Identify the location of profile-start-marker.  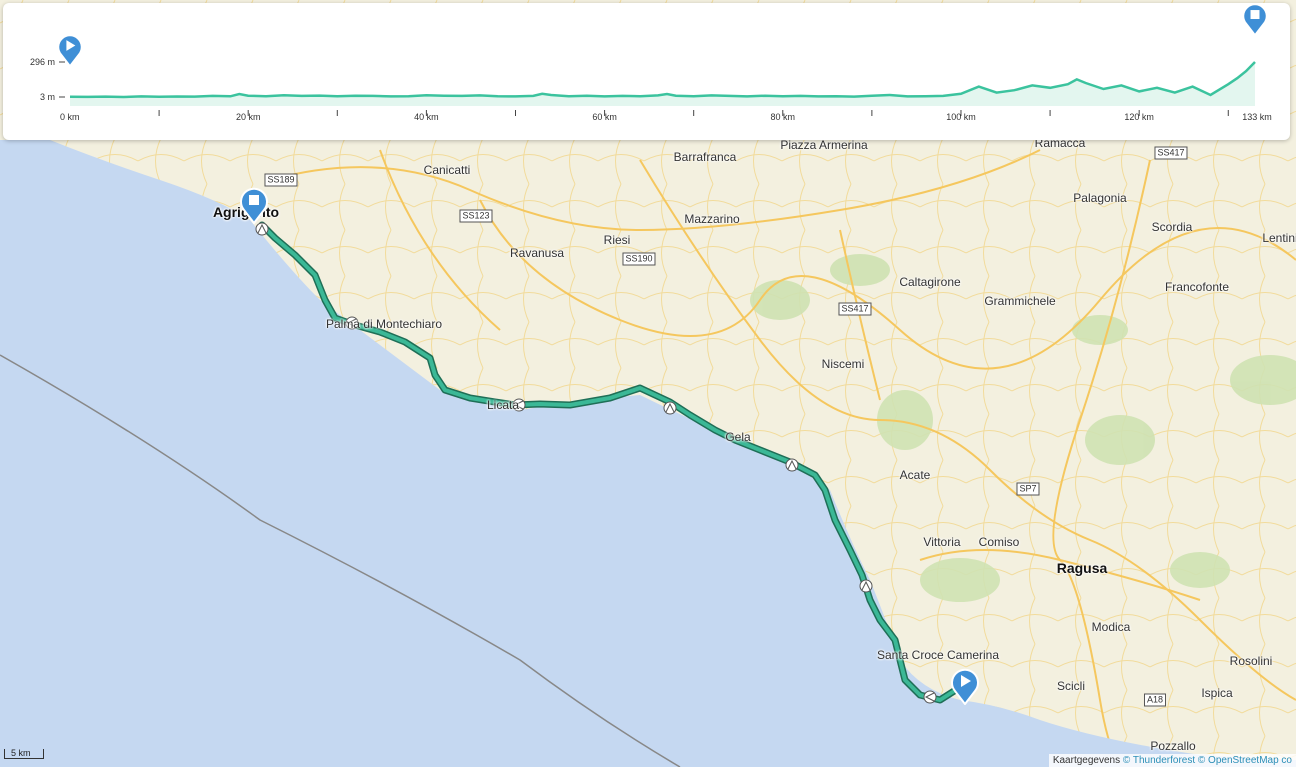
(70, 50).